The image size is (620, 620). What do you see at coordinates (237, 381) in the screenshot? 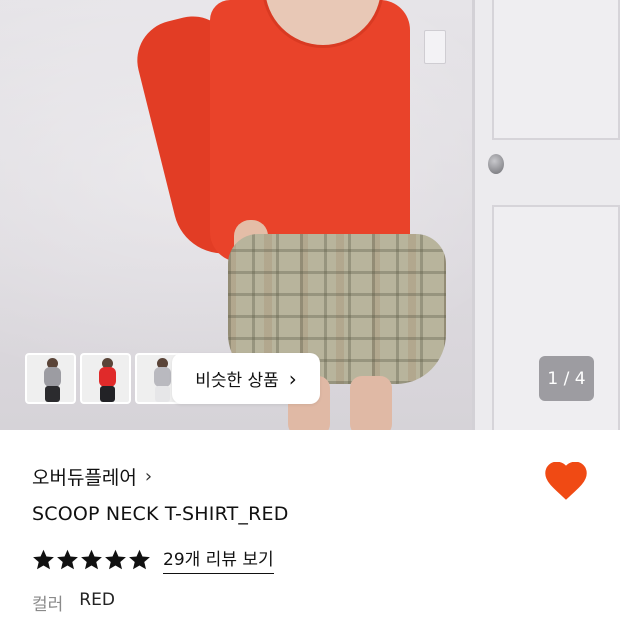
I see `similar-products-label: 비슷한 상품` at bounding box center [237, 381].